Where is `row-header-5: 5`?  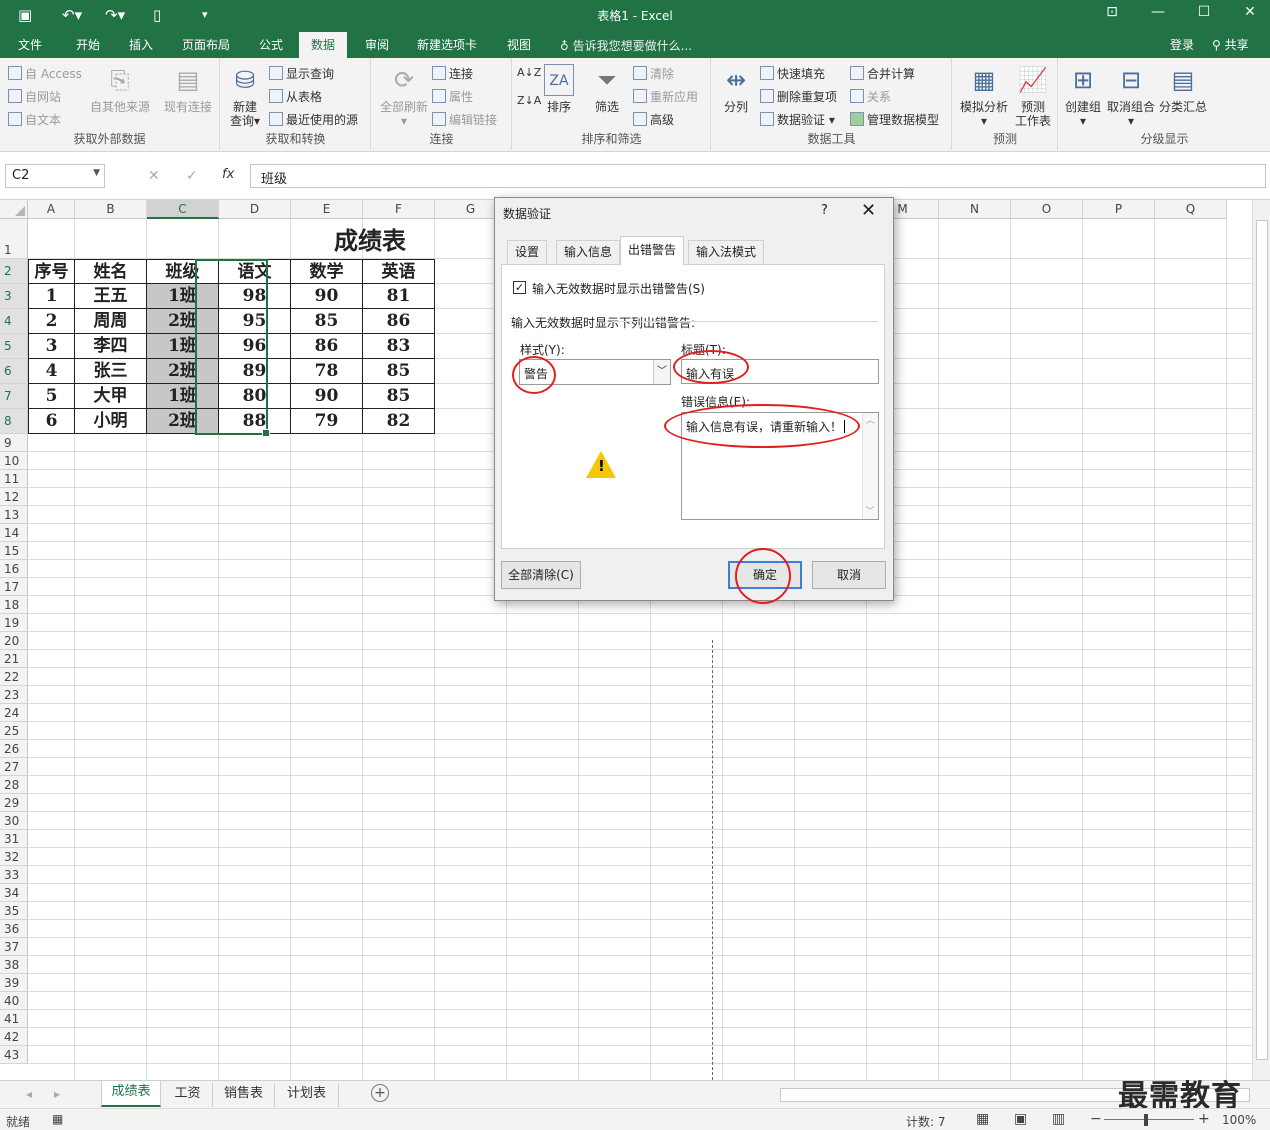
row-header-5: 5 is located at coordinates (14, 346).